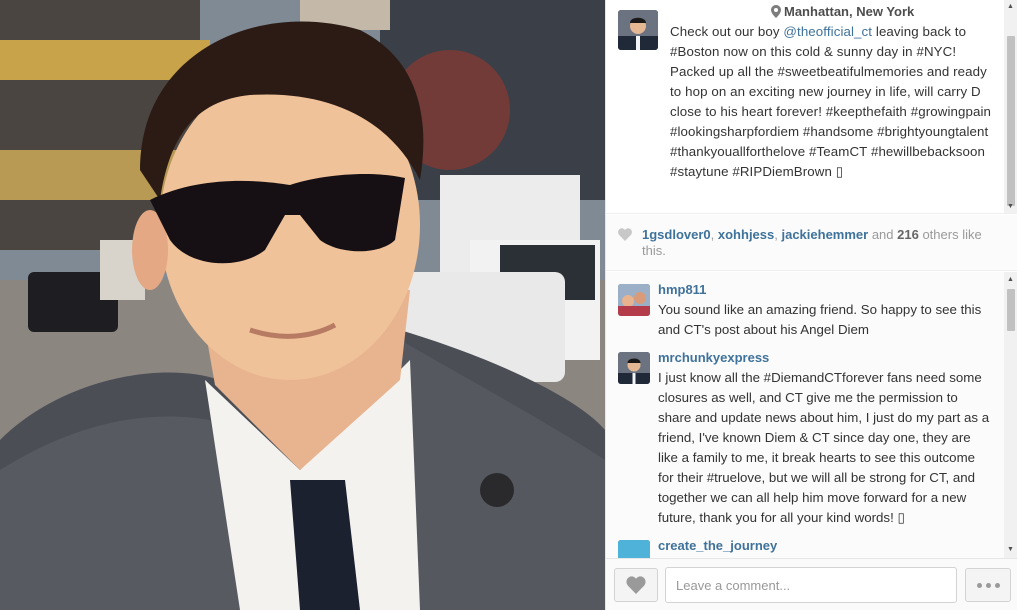  What do you see at coordinates (824, 234) in the screenshot?
I see `like-user-link: jackiehemmer` at bounding box center [824, 234].